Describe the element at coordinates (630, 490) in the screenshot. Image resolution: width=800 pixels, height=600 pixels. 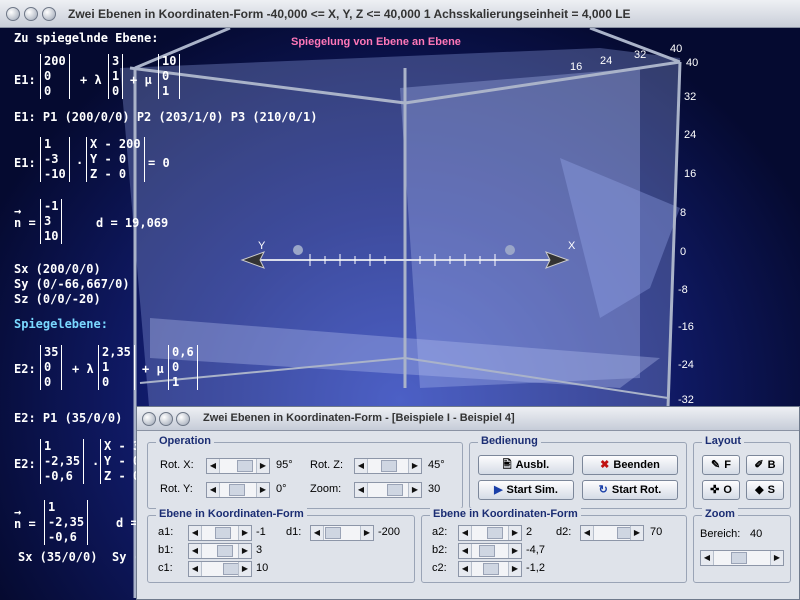
I see `start-rot-button: ↻ Start Rot.` at that location.